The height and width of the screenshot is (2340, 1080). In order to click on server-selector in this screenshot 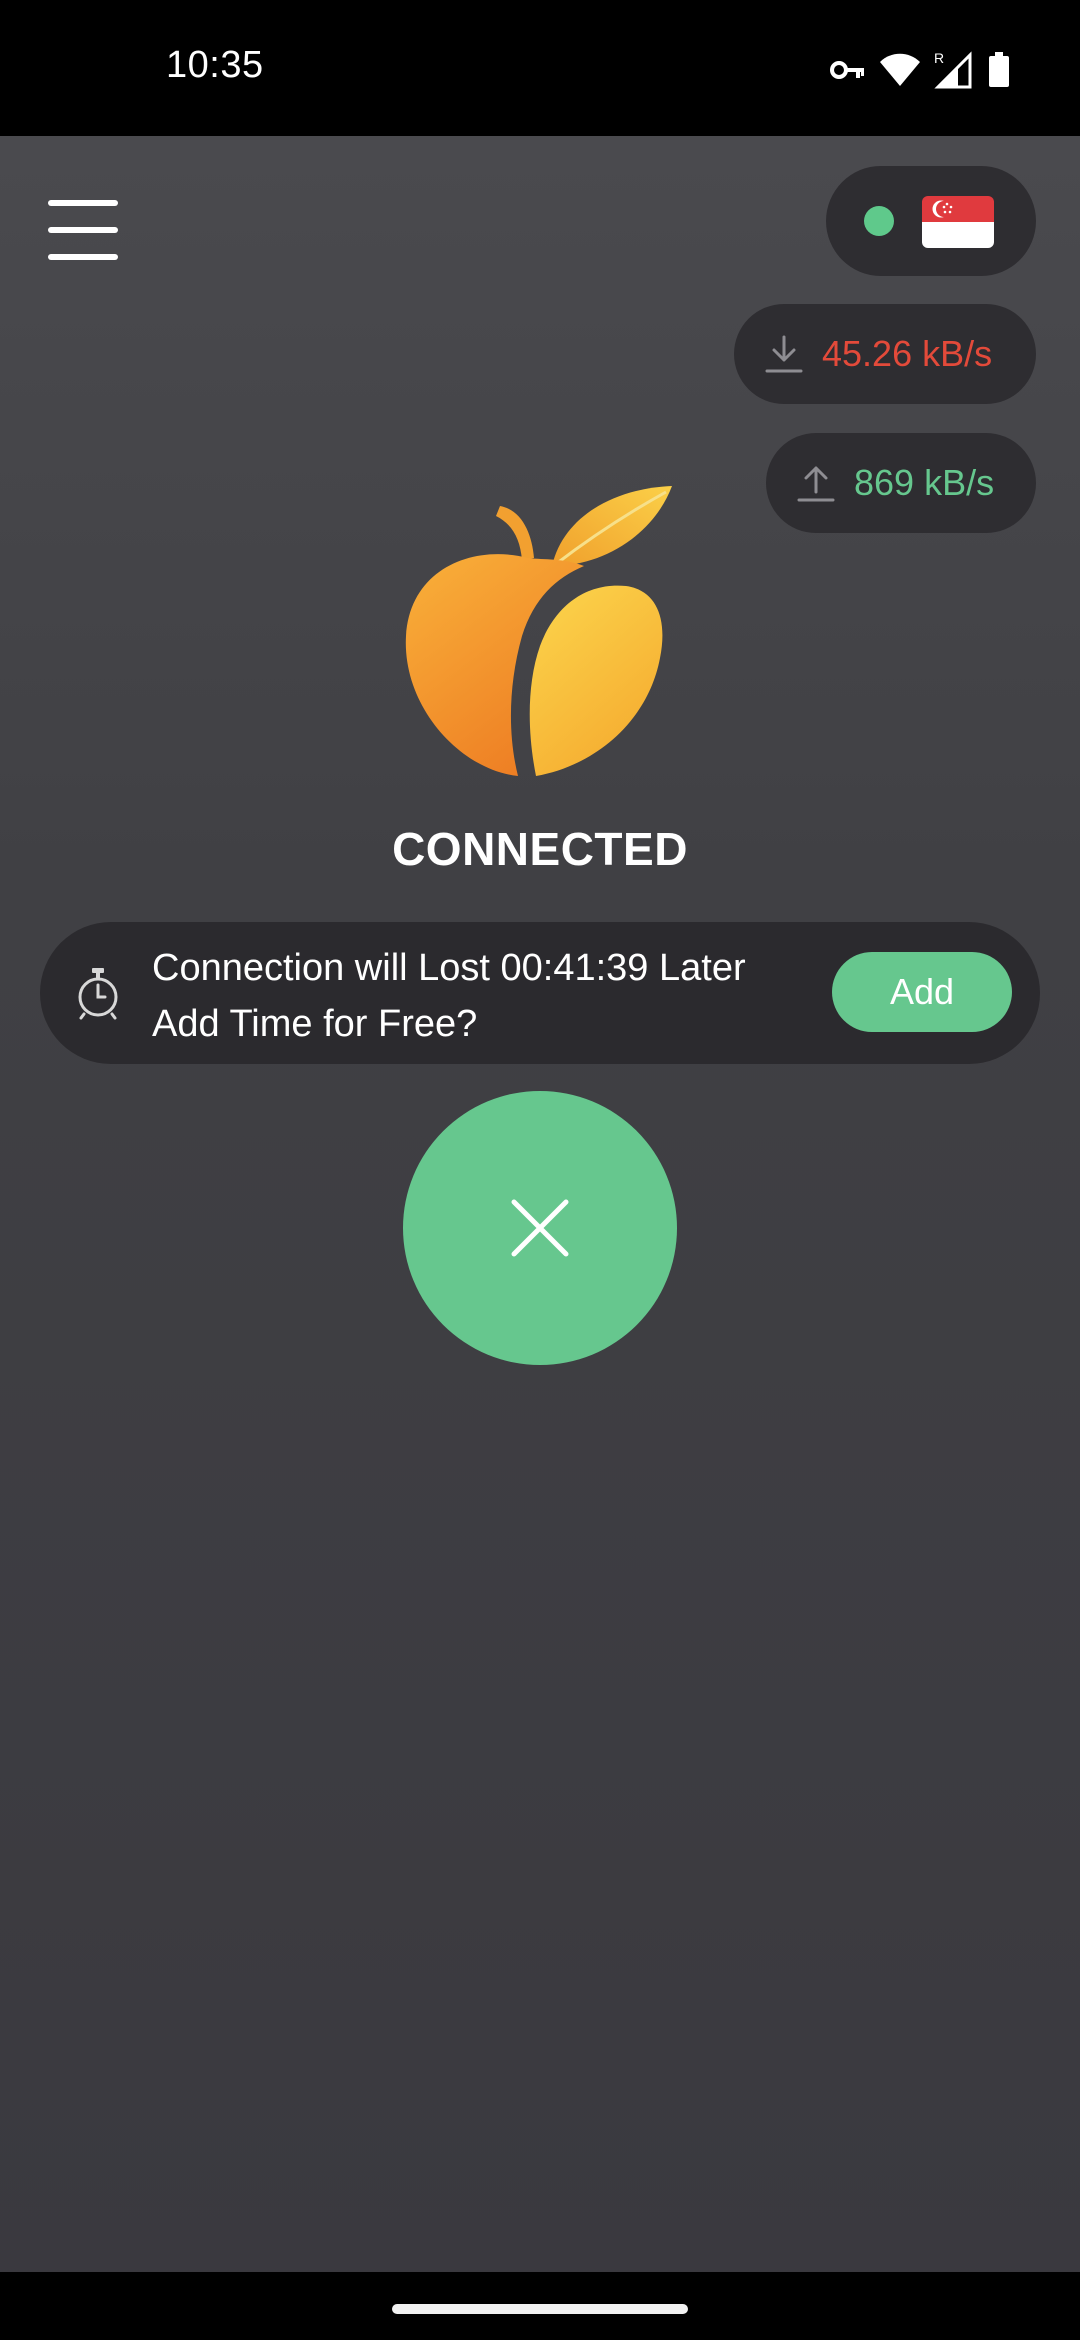, I will do `click(931, 221)`.